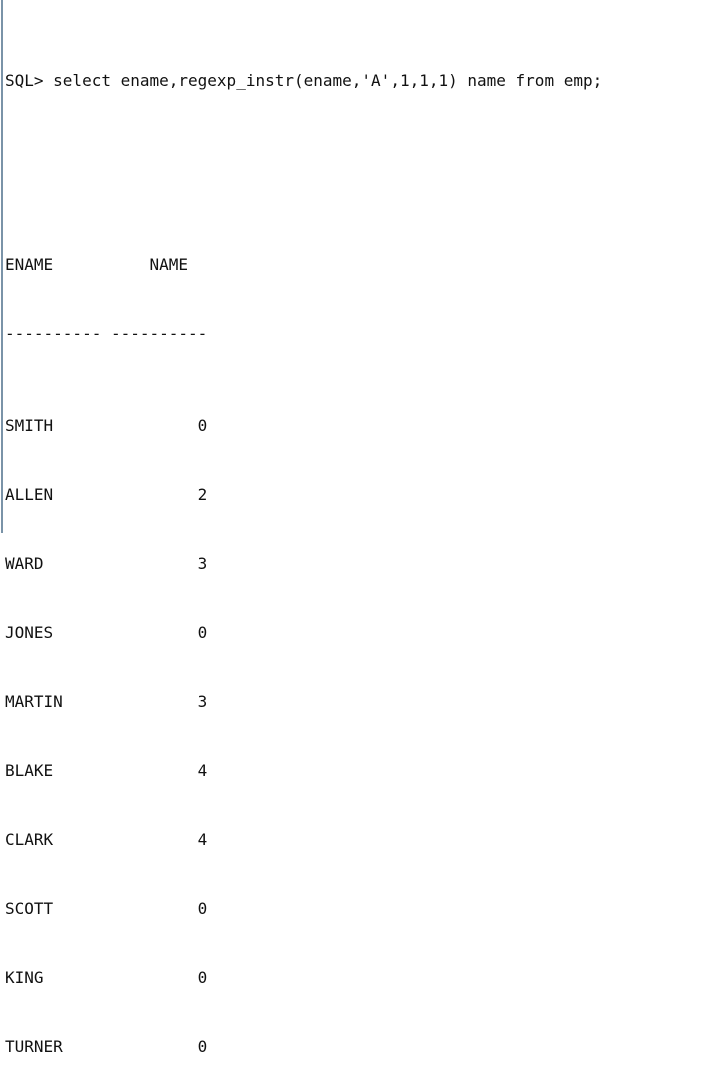  I want to click on table-row: MARTIN 3, so click(106, 701).